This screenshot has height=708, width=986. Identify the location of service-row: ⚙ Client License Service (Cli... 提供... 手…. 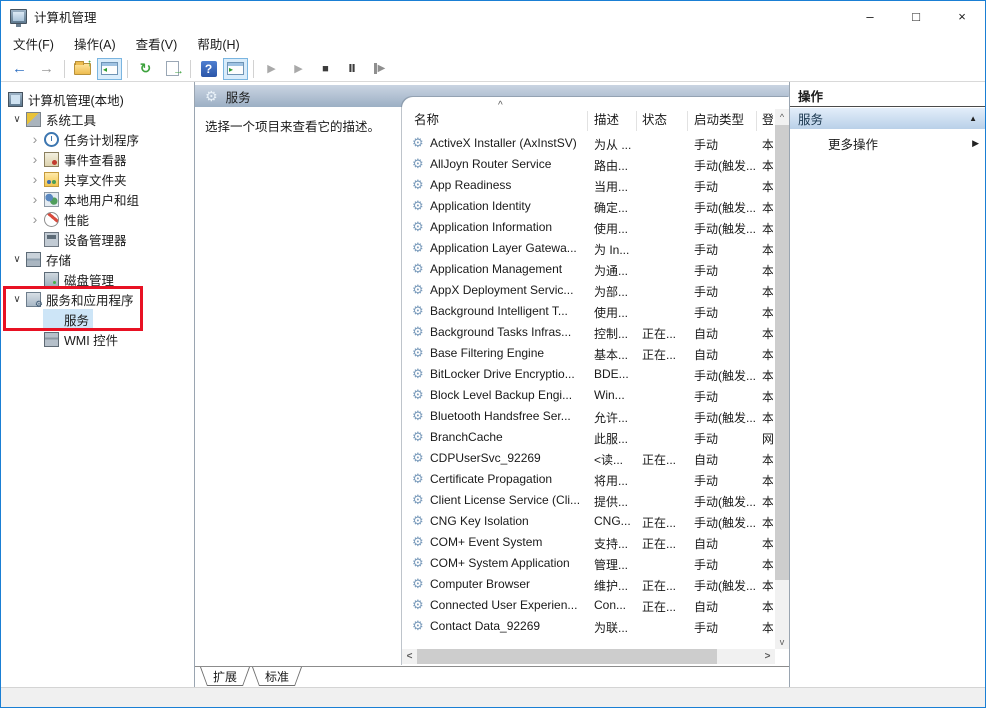
(588, 500).